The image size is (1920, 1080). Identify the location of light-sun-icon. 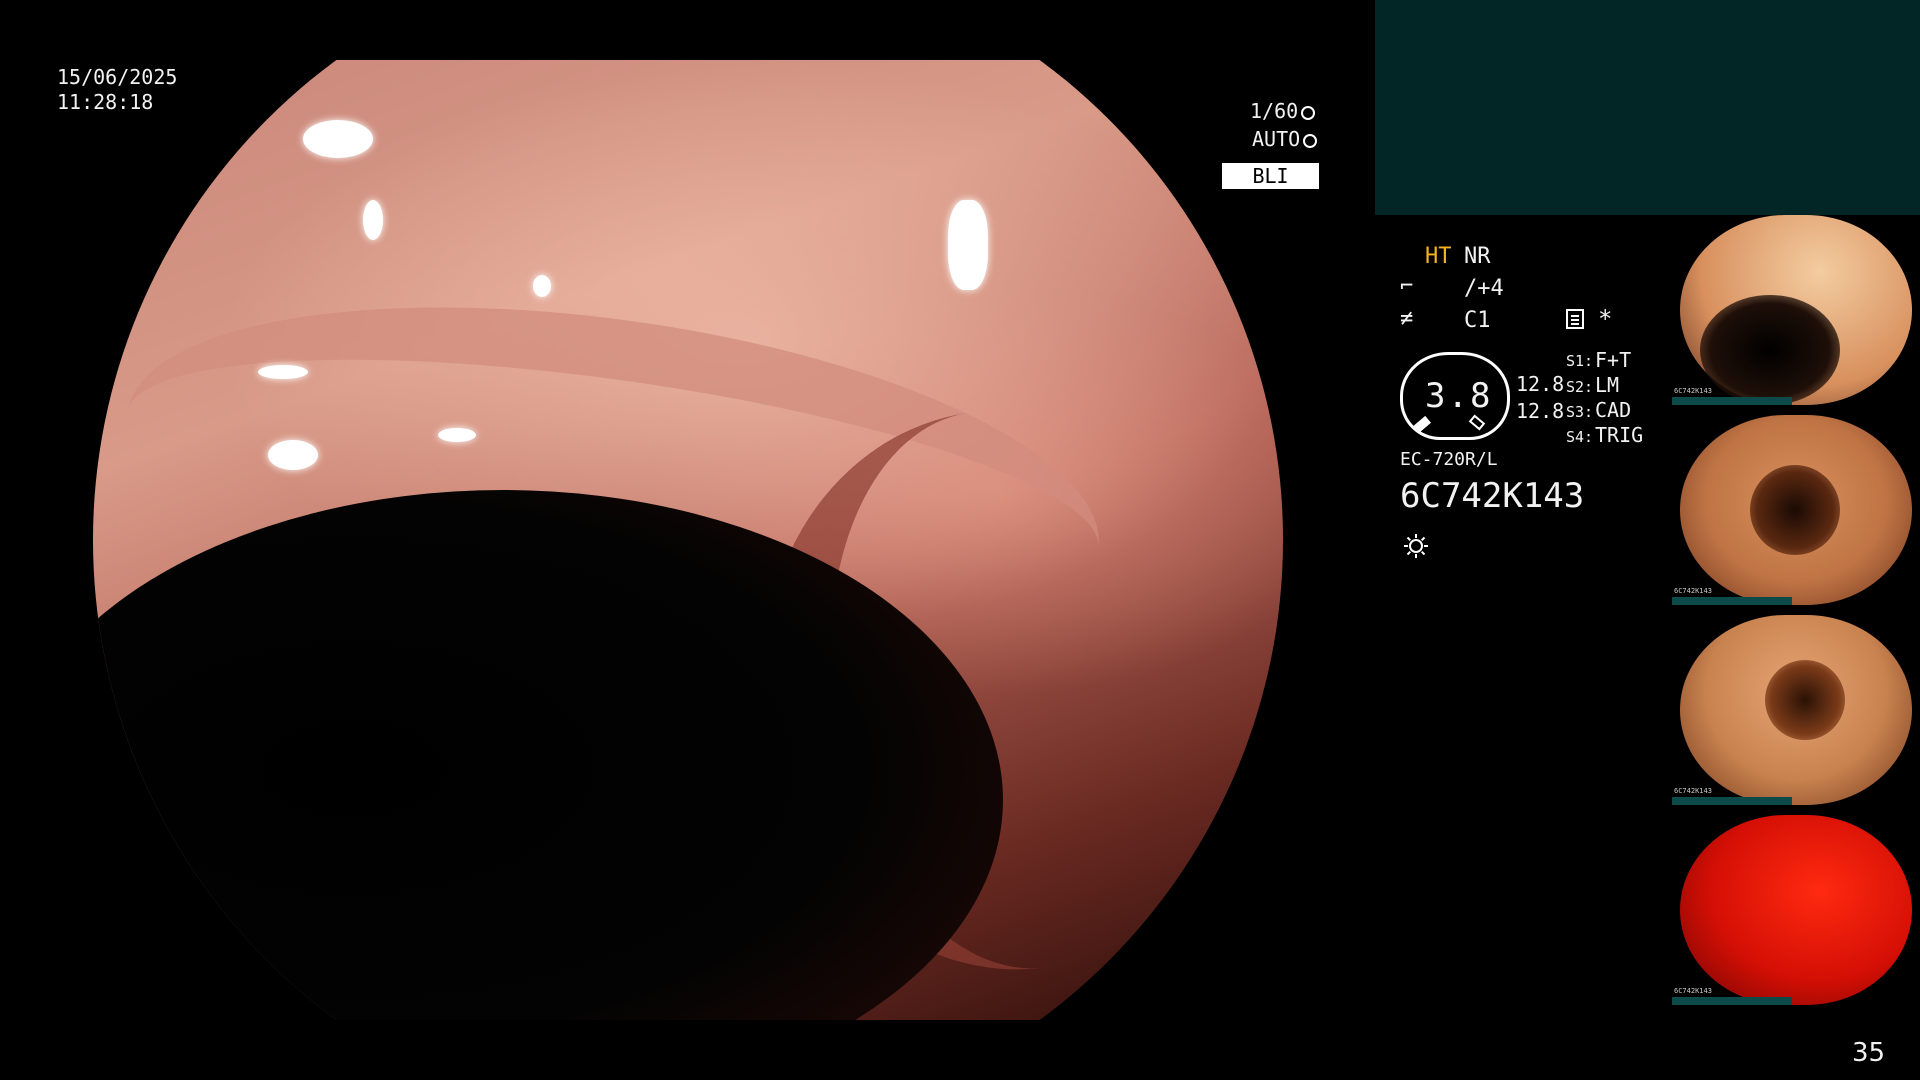
(1416, 546).